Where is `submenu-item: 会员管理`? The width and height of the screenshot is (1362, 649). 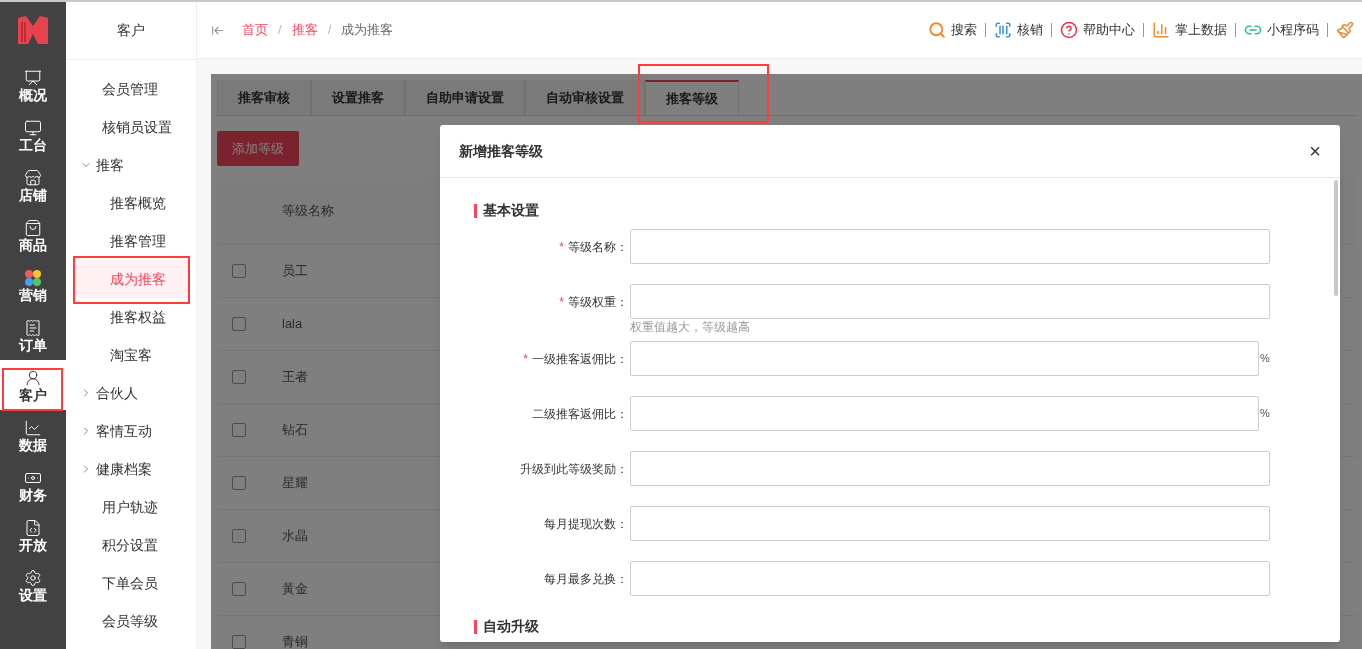 submenu-item: 会员管理 is located at coordinates (131, 89).